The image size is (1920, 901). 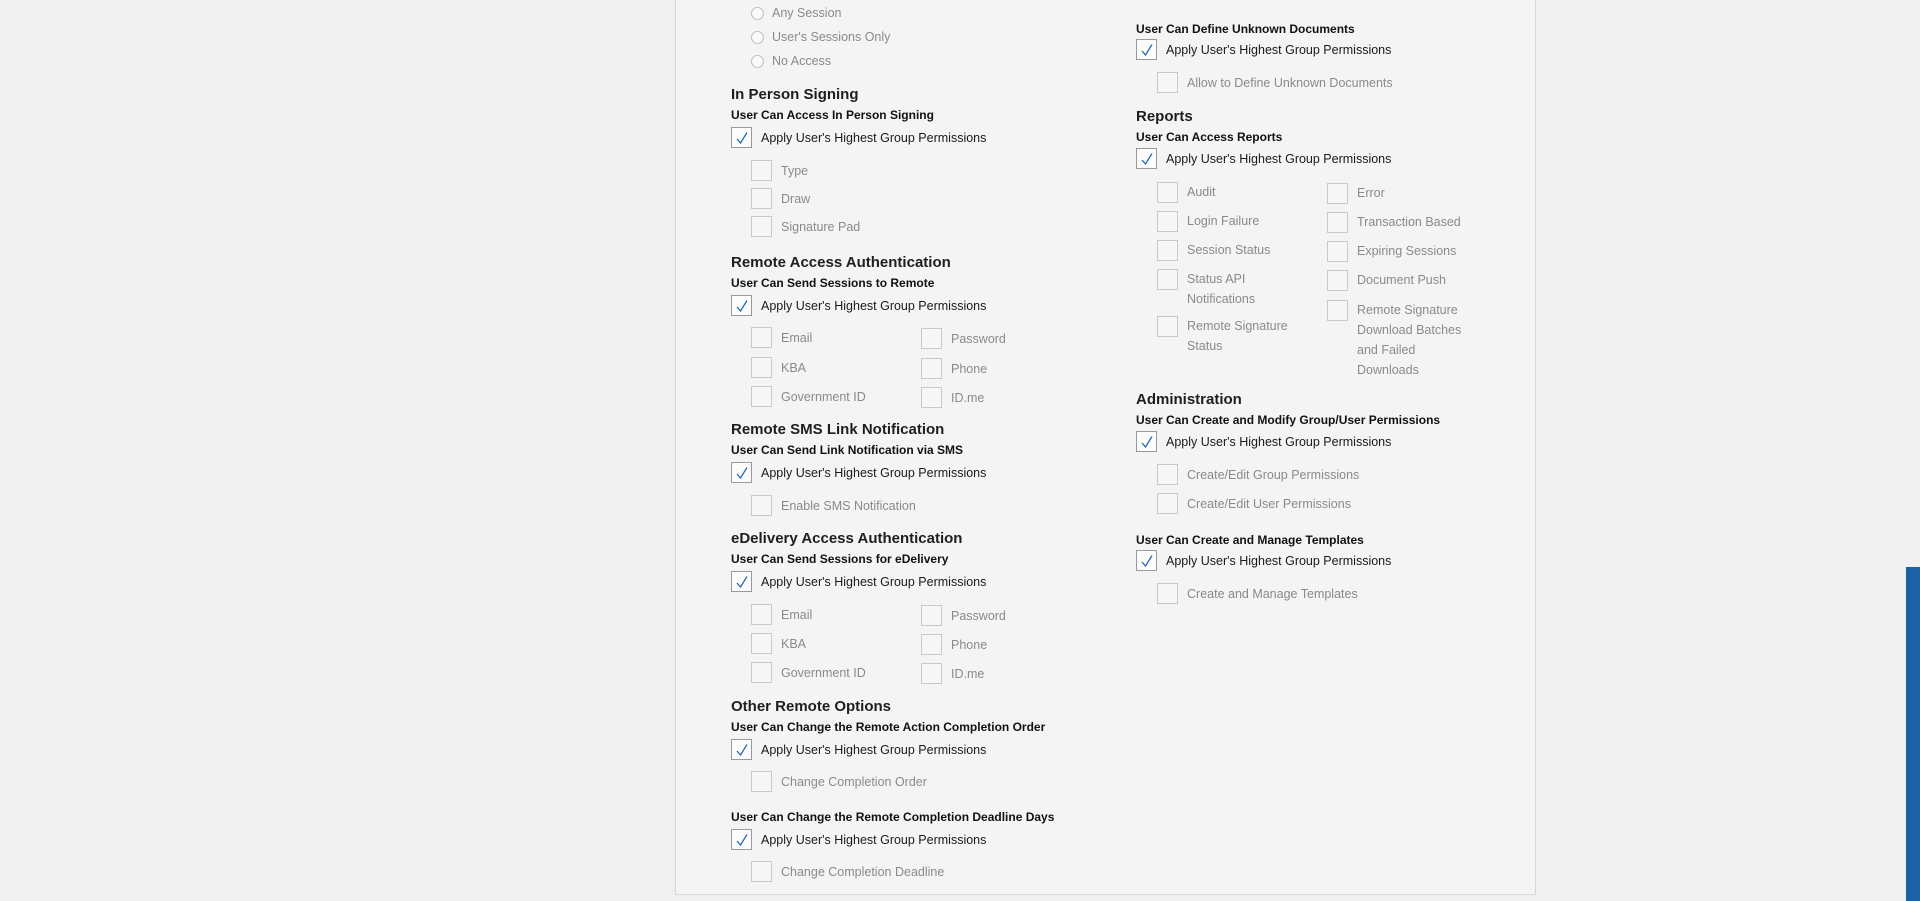 I want to click on checkbox-enable-sms: Enable SMS Notification, so click(x=833, y=505).